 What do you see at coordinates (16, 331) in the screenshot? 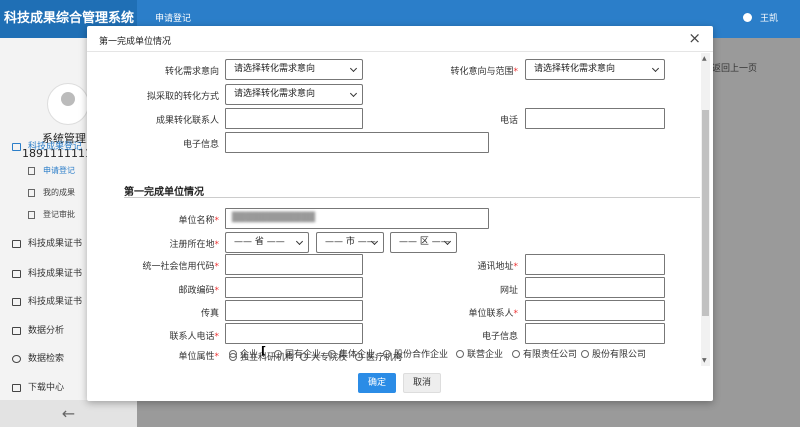
I see `monitor-icon` at bounding box center [16, 331].